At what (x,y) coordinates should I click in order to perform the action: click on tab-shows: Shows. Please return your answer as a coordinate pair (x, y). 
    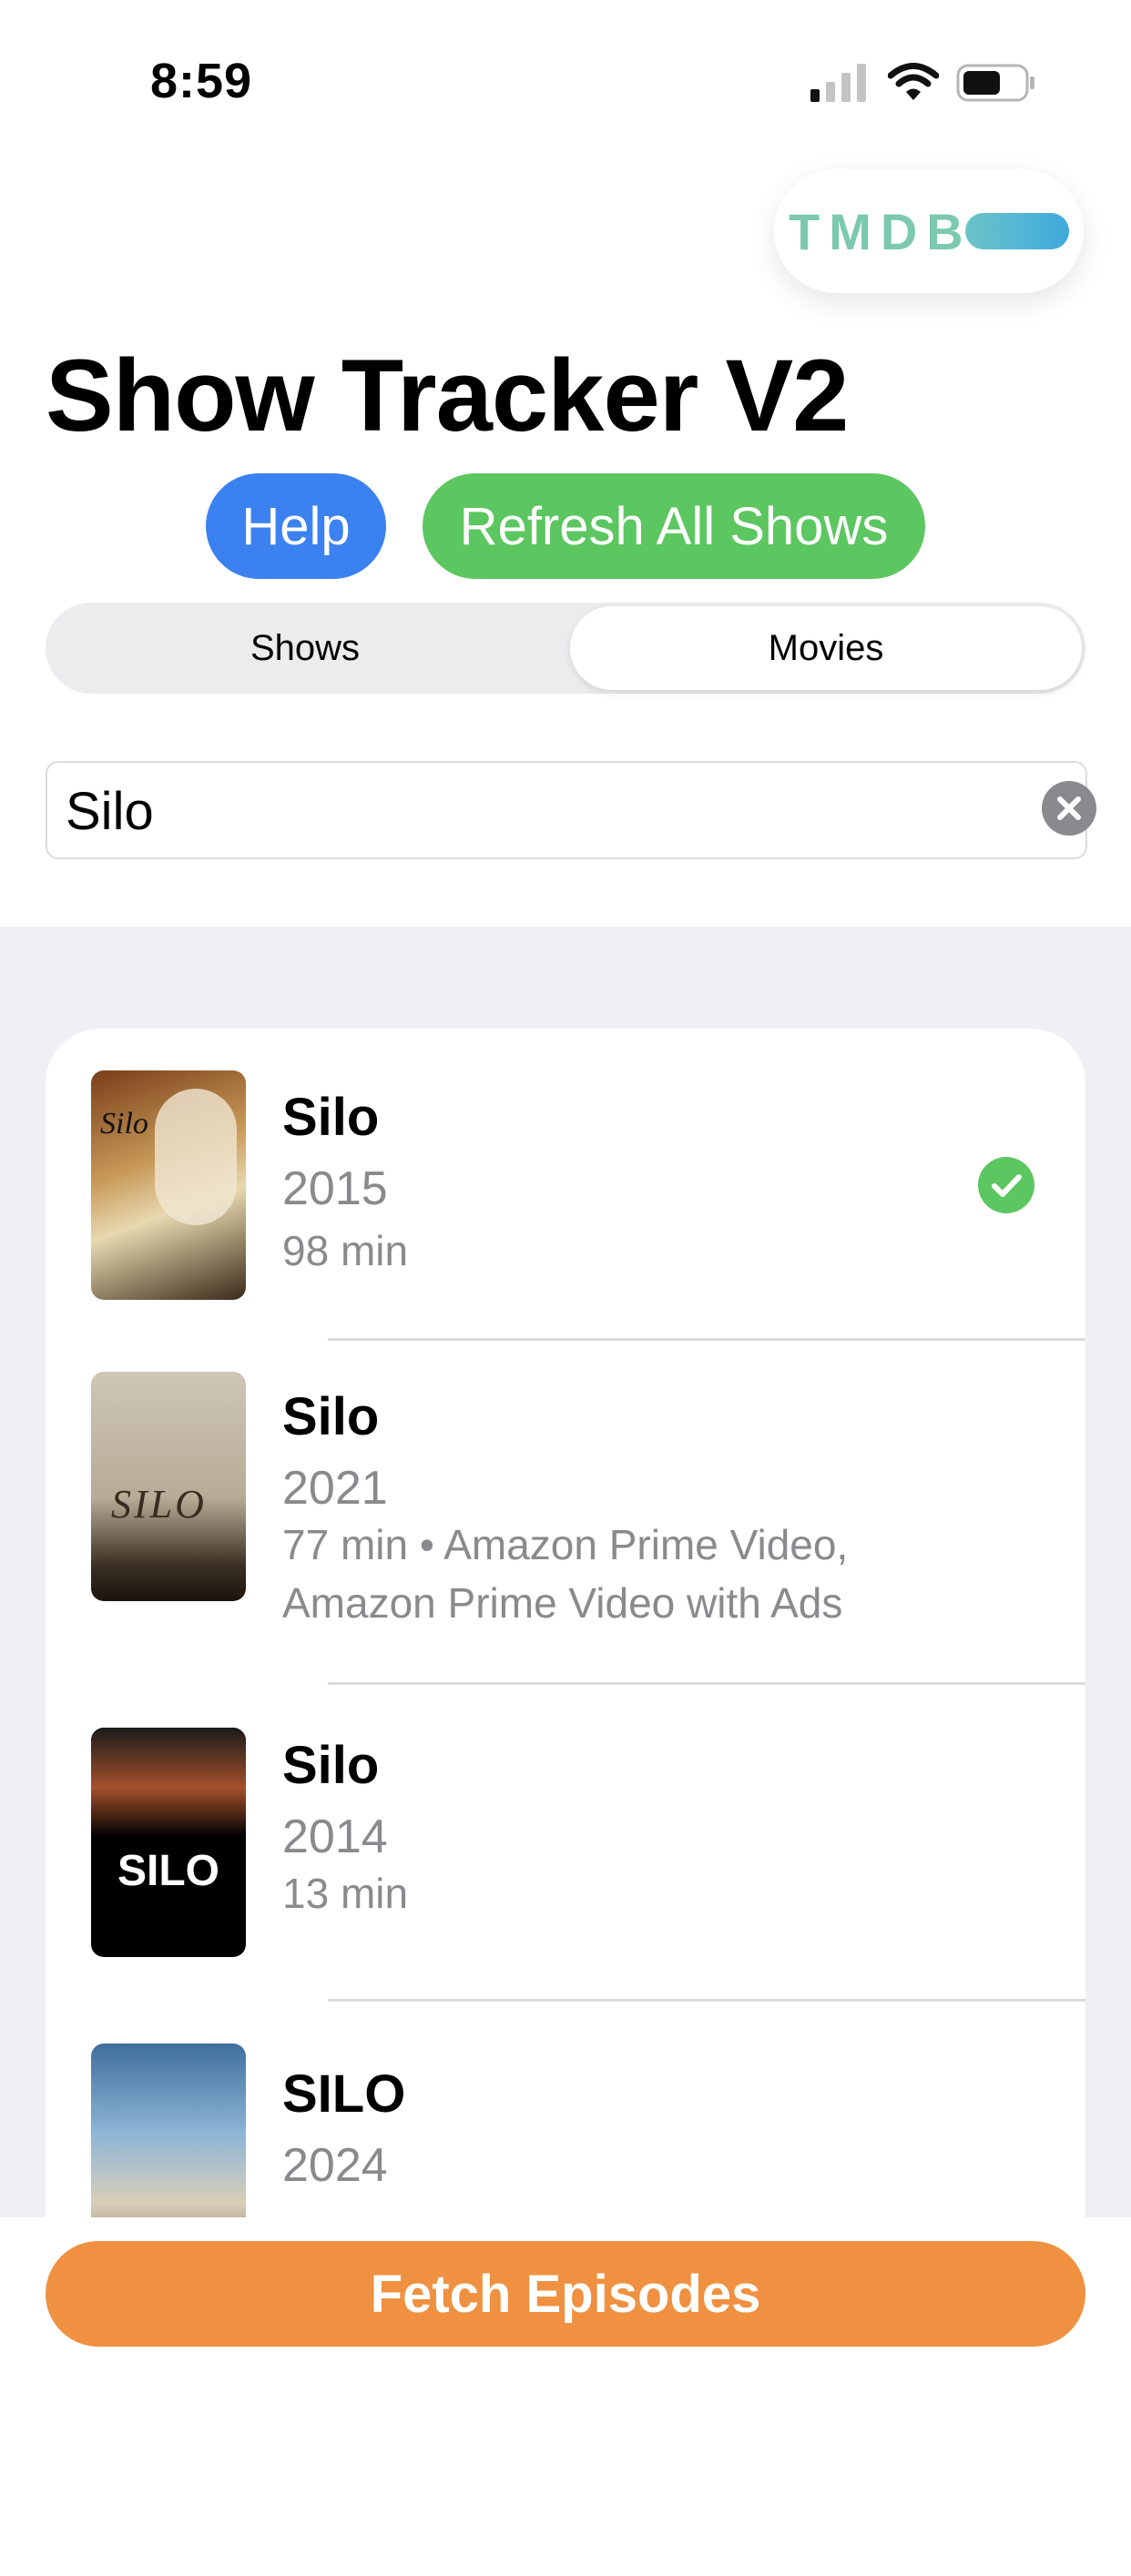
    Looking at the image, I should click on (305, 648).